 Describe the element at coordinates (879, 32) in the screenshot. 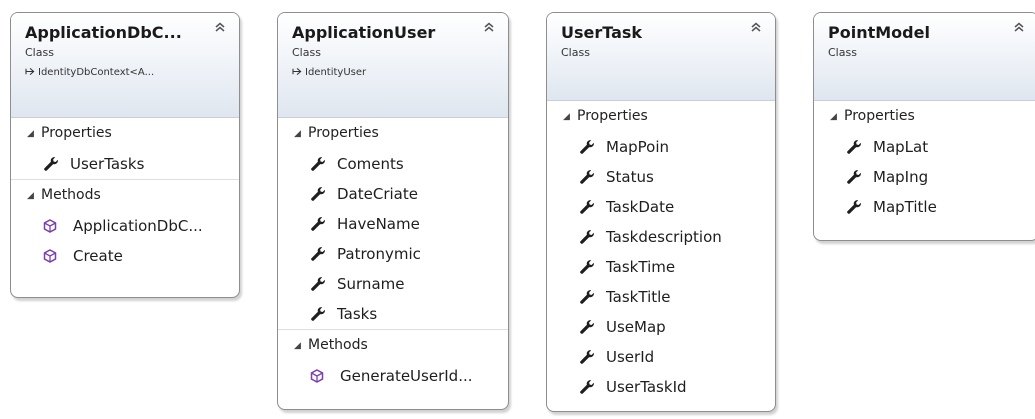

I see `class-name: PointModel` at that location.